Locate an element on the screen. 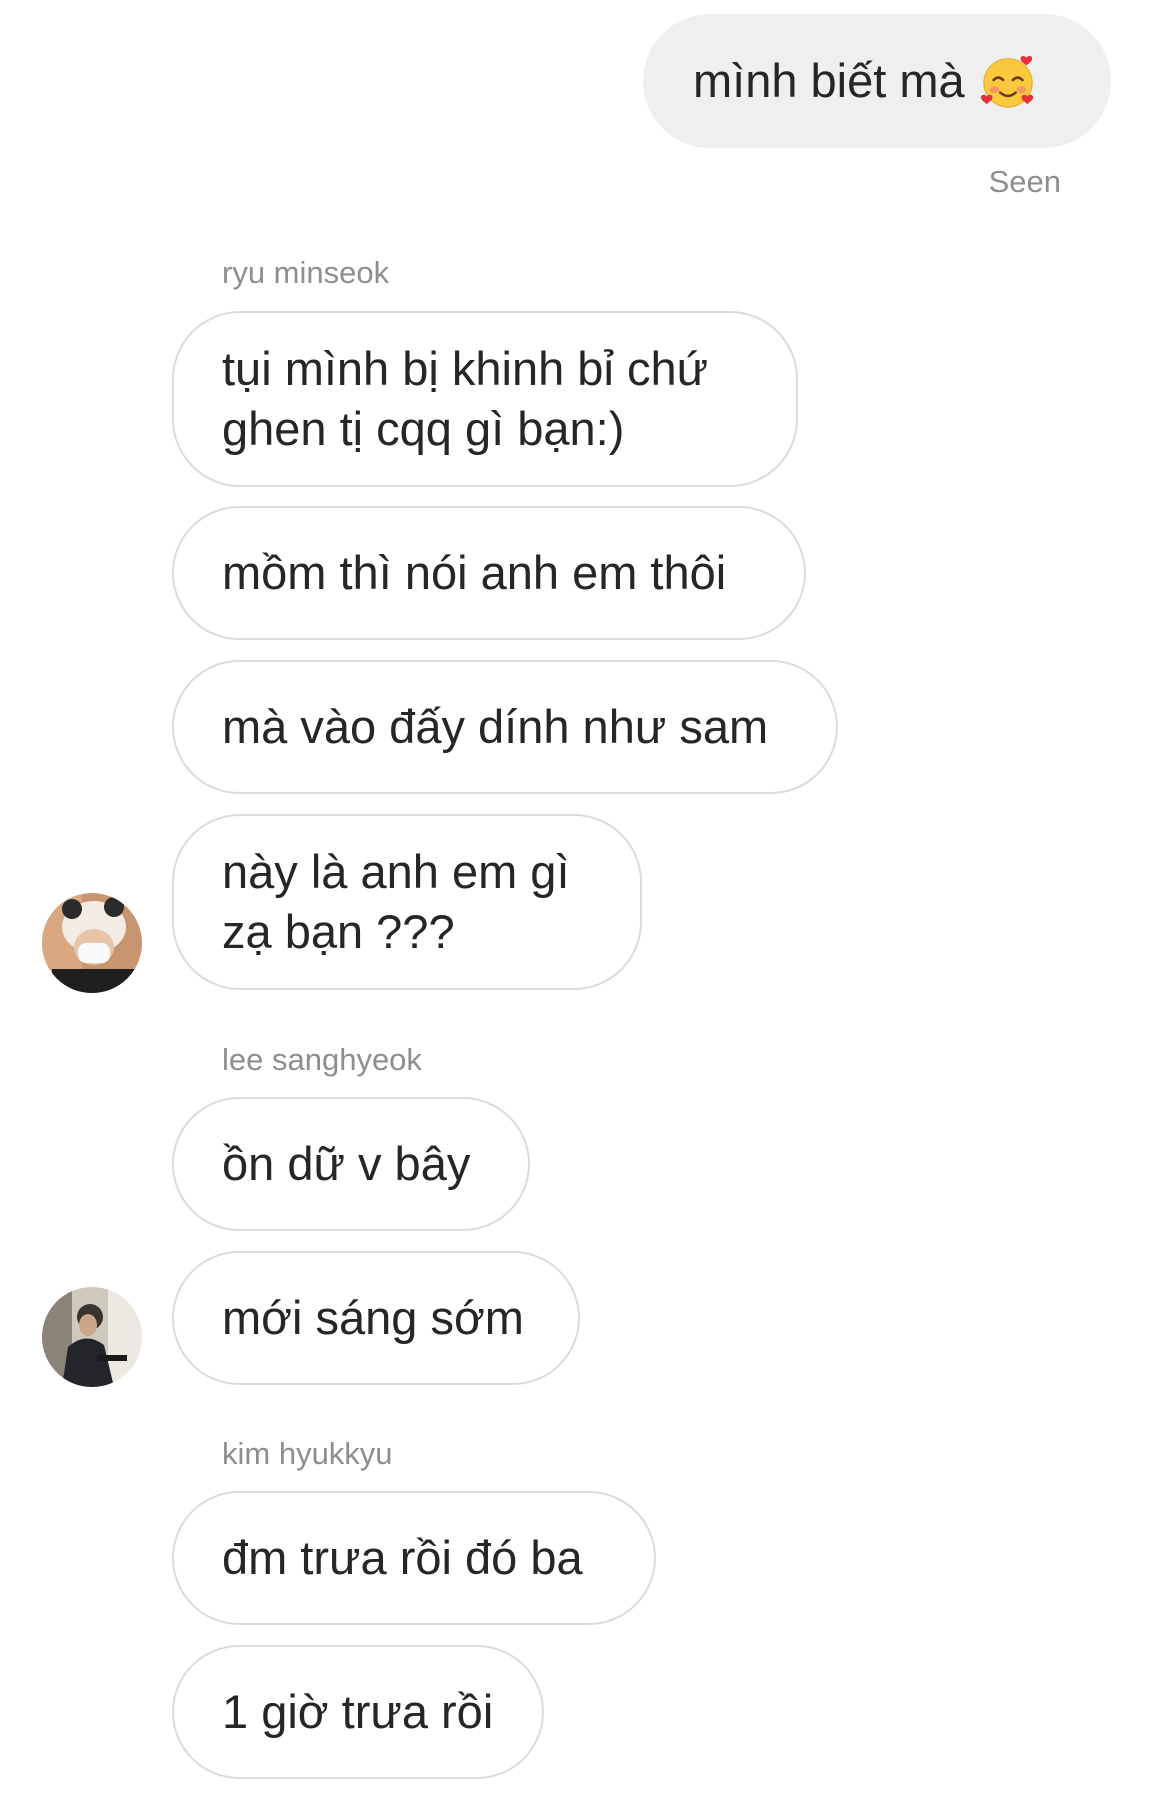 The height and width of the screenshot is (1816, 1170). incoming-message-bubble: mồm thì nói anh em thôi is located at coordinates (489, 573).